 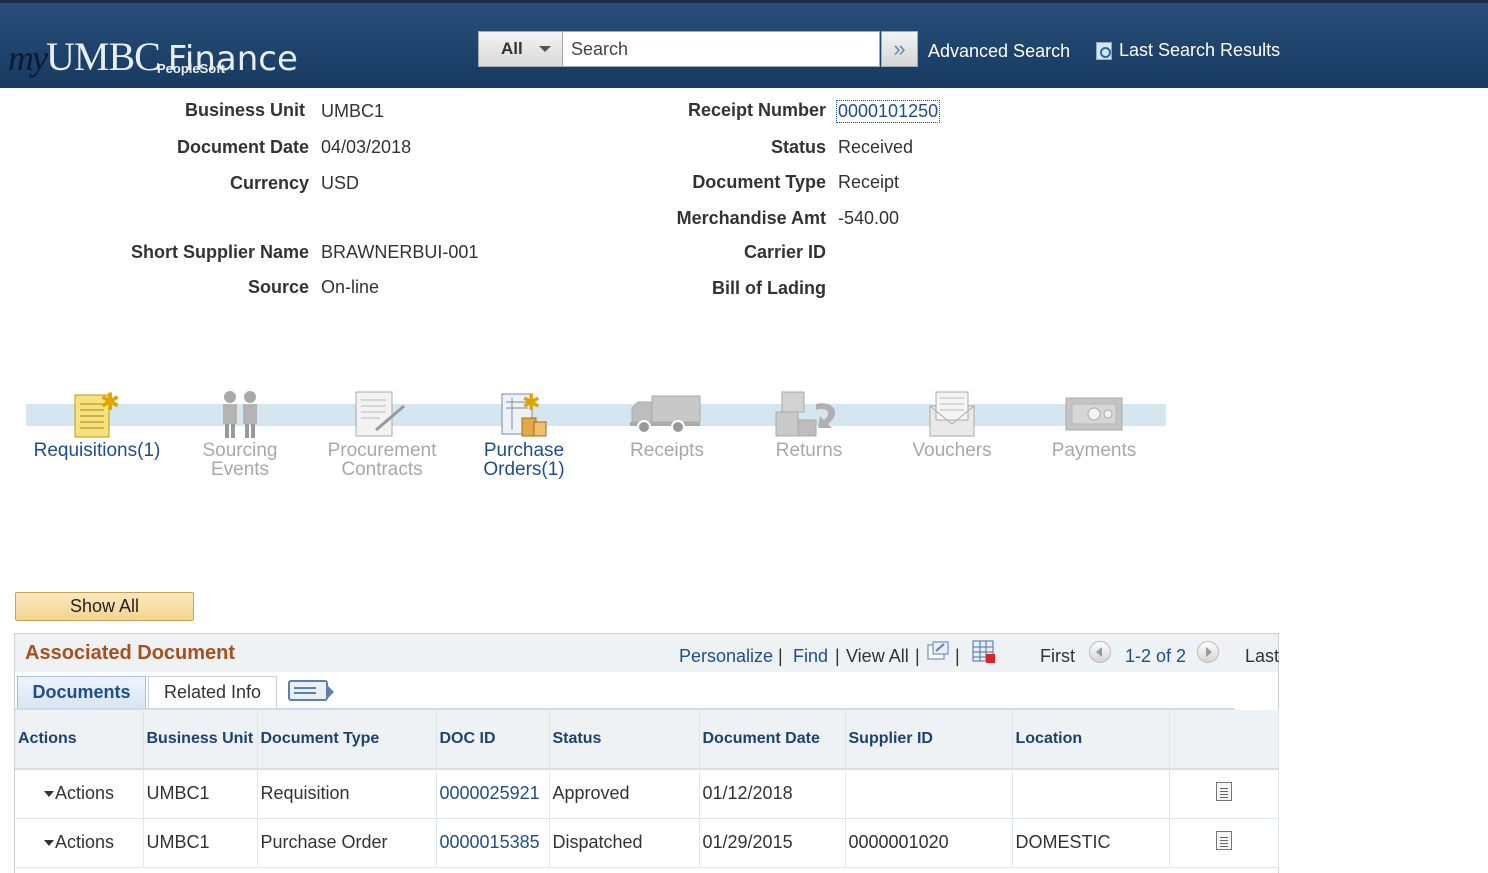 What do you see at coordinates (888, 111) in the screenshot?
I see `receipt-number-value: 0000101250` at bounding box center [888, 111].